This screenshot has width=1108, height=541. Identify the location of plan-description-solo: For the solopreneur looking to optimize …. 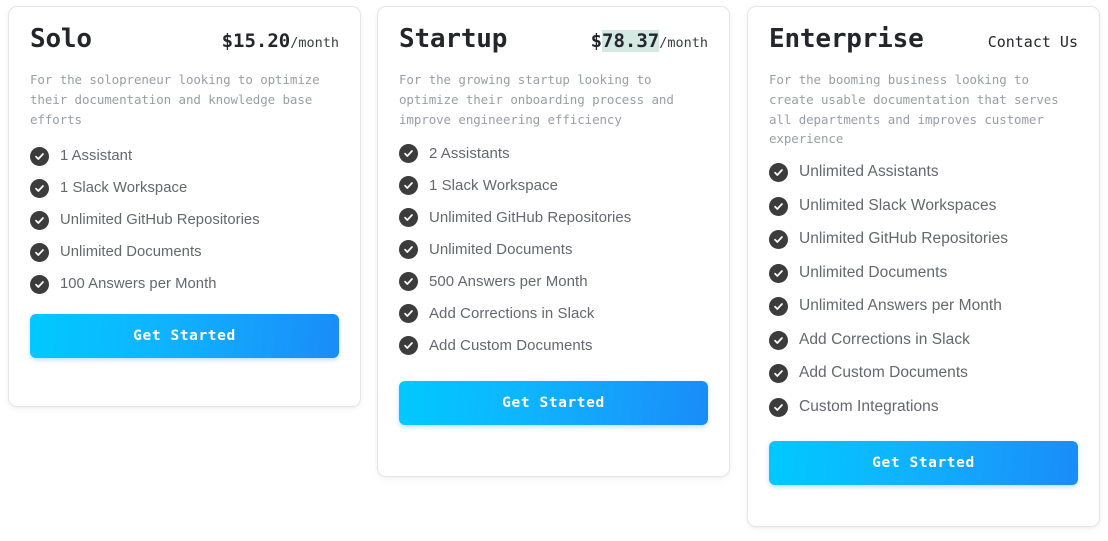
(175, 99).